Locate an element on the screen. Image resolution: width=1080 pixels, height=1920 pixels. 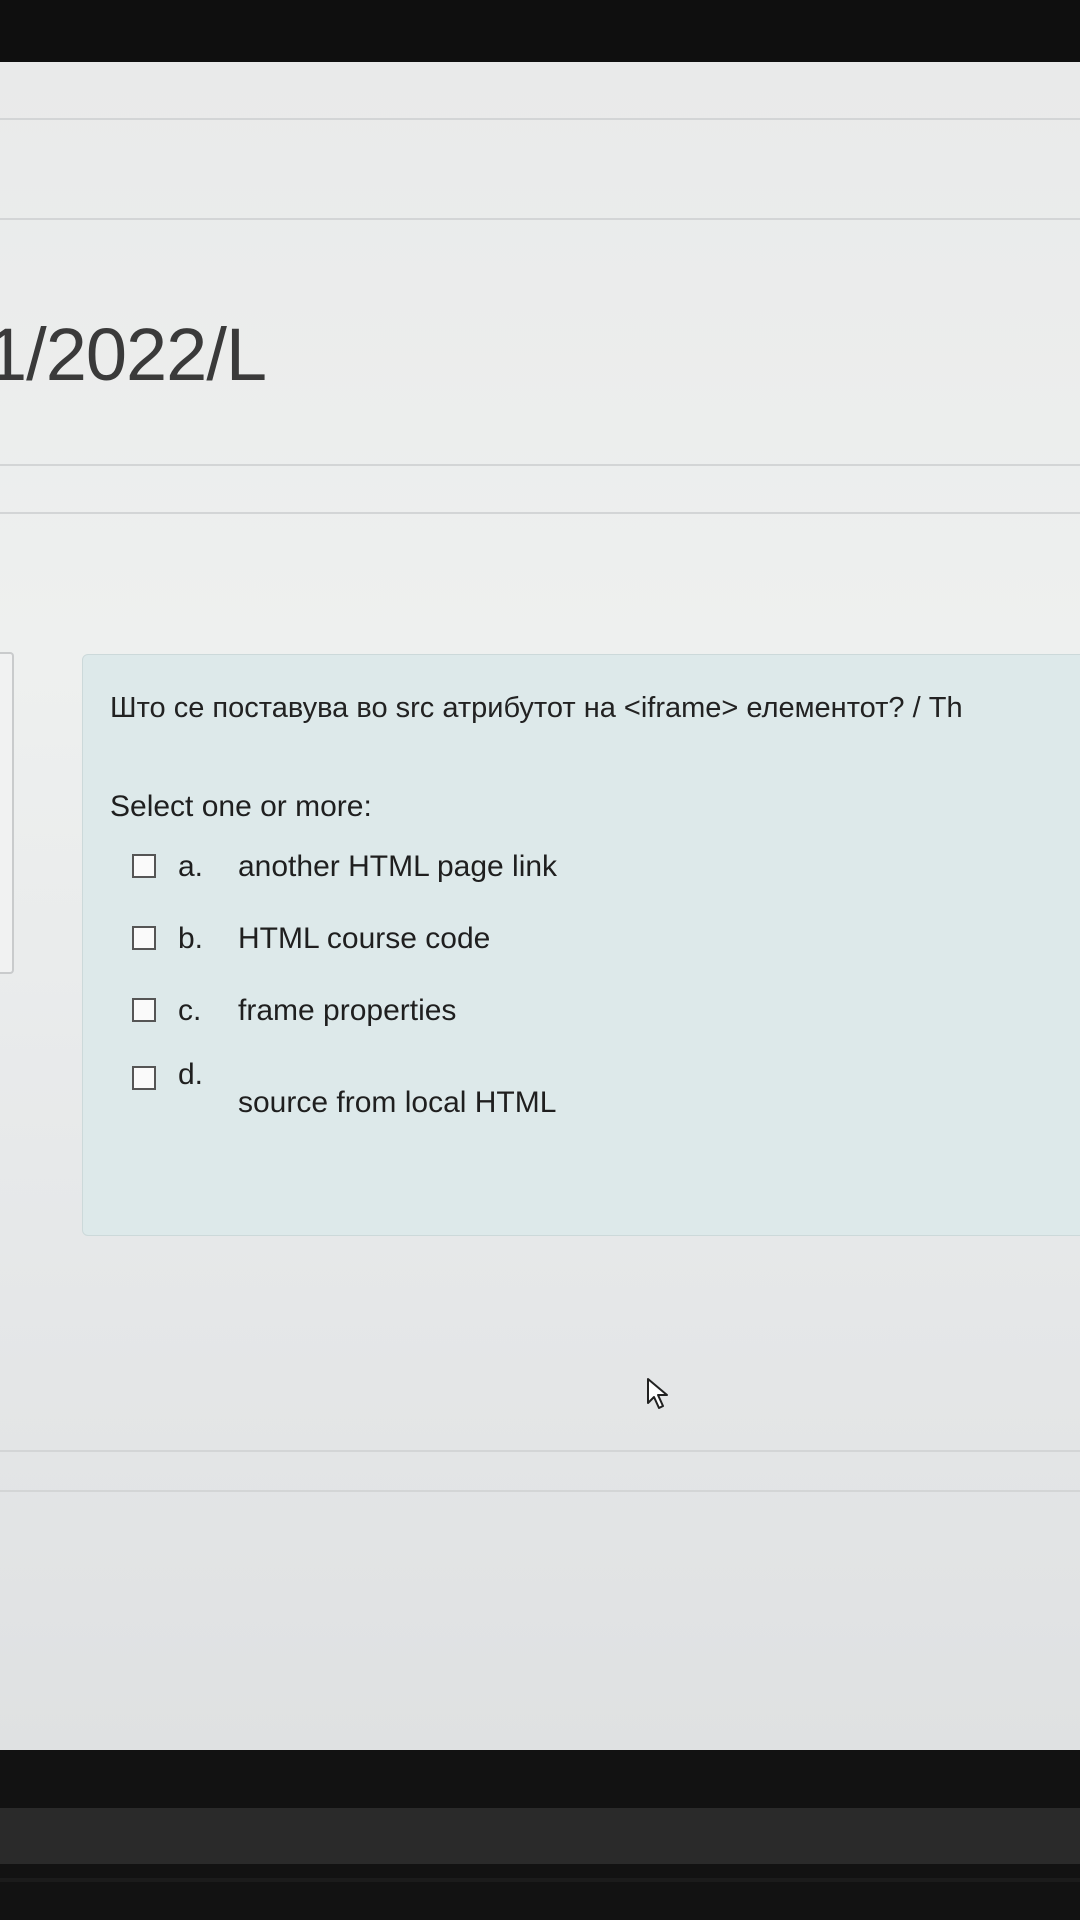
option-label: another HTML page link is located at coordinates (397, 867).